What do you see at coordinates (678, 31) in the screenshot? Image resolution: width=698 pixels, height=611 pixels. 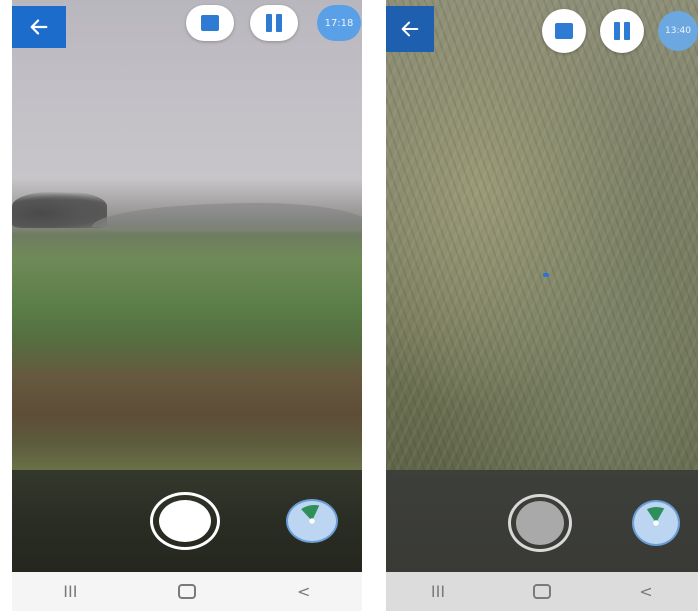 I see `time-badge: 13:40` at bounding box center [678, 31].